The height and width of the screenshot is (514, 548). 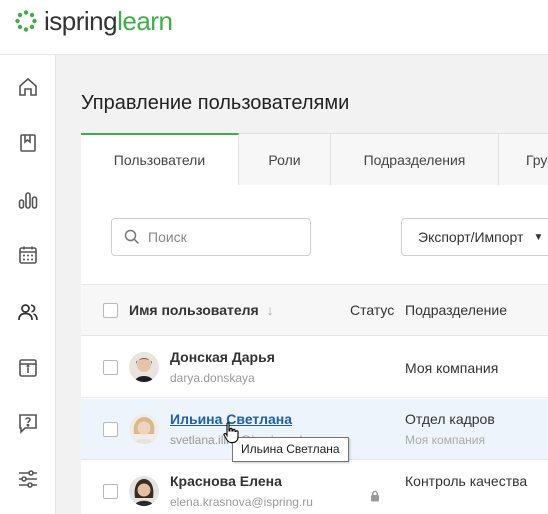 What do you see at coordinates (466, 481) in the screenshot?
I see `user-department: Контроль качества` at bounding box center [466, 481].